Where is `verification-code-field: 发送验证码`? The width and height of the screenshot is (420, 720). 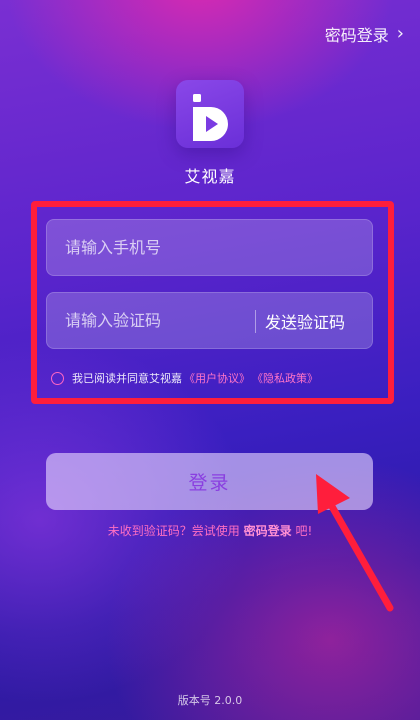
verification-code-field: 发送验证码 is located at coordinates (209, 320).